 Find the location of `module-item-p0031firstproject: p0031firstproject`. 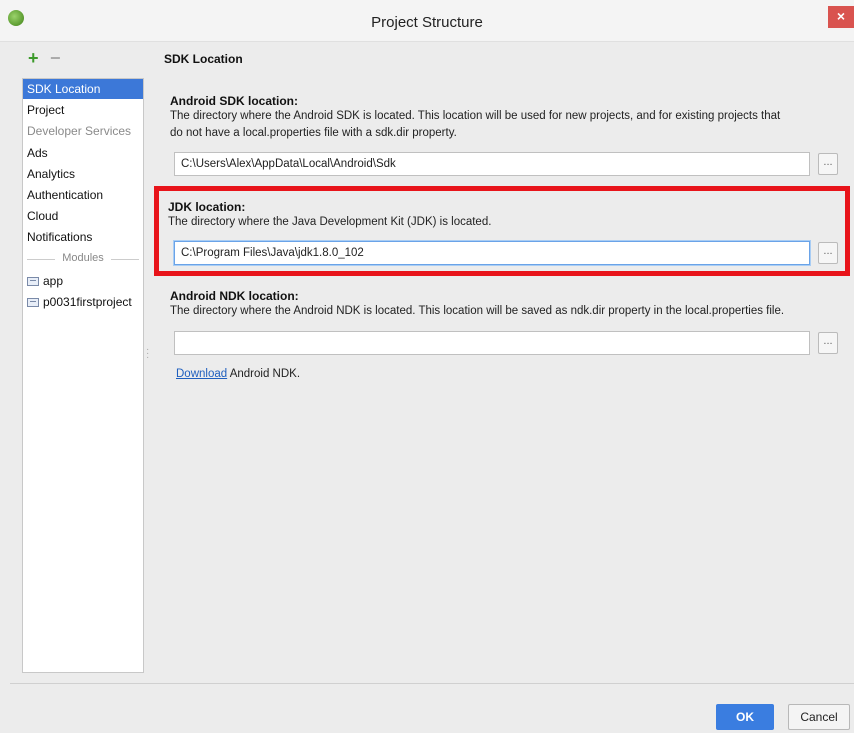

module-item-p0031firstproject: p0031firstproject is located at coordinates (83, 302).